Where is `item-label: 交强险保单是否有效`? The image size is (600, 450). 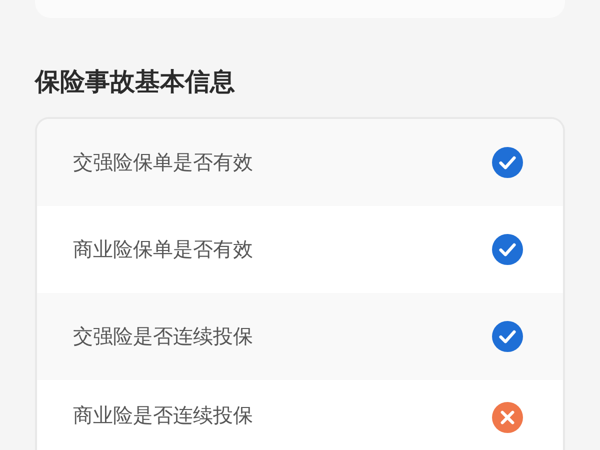
item-label: 交强险保单是否有效 is located at coordinates (163, 162).